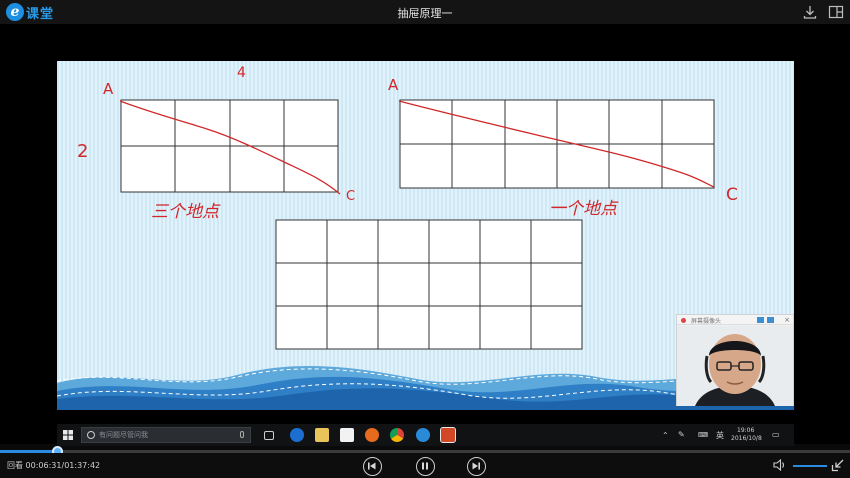  I want to click on webcam-close-icon: ×, so click(787, 320).